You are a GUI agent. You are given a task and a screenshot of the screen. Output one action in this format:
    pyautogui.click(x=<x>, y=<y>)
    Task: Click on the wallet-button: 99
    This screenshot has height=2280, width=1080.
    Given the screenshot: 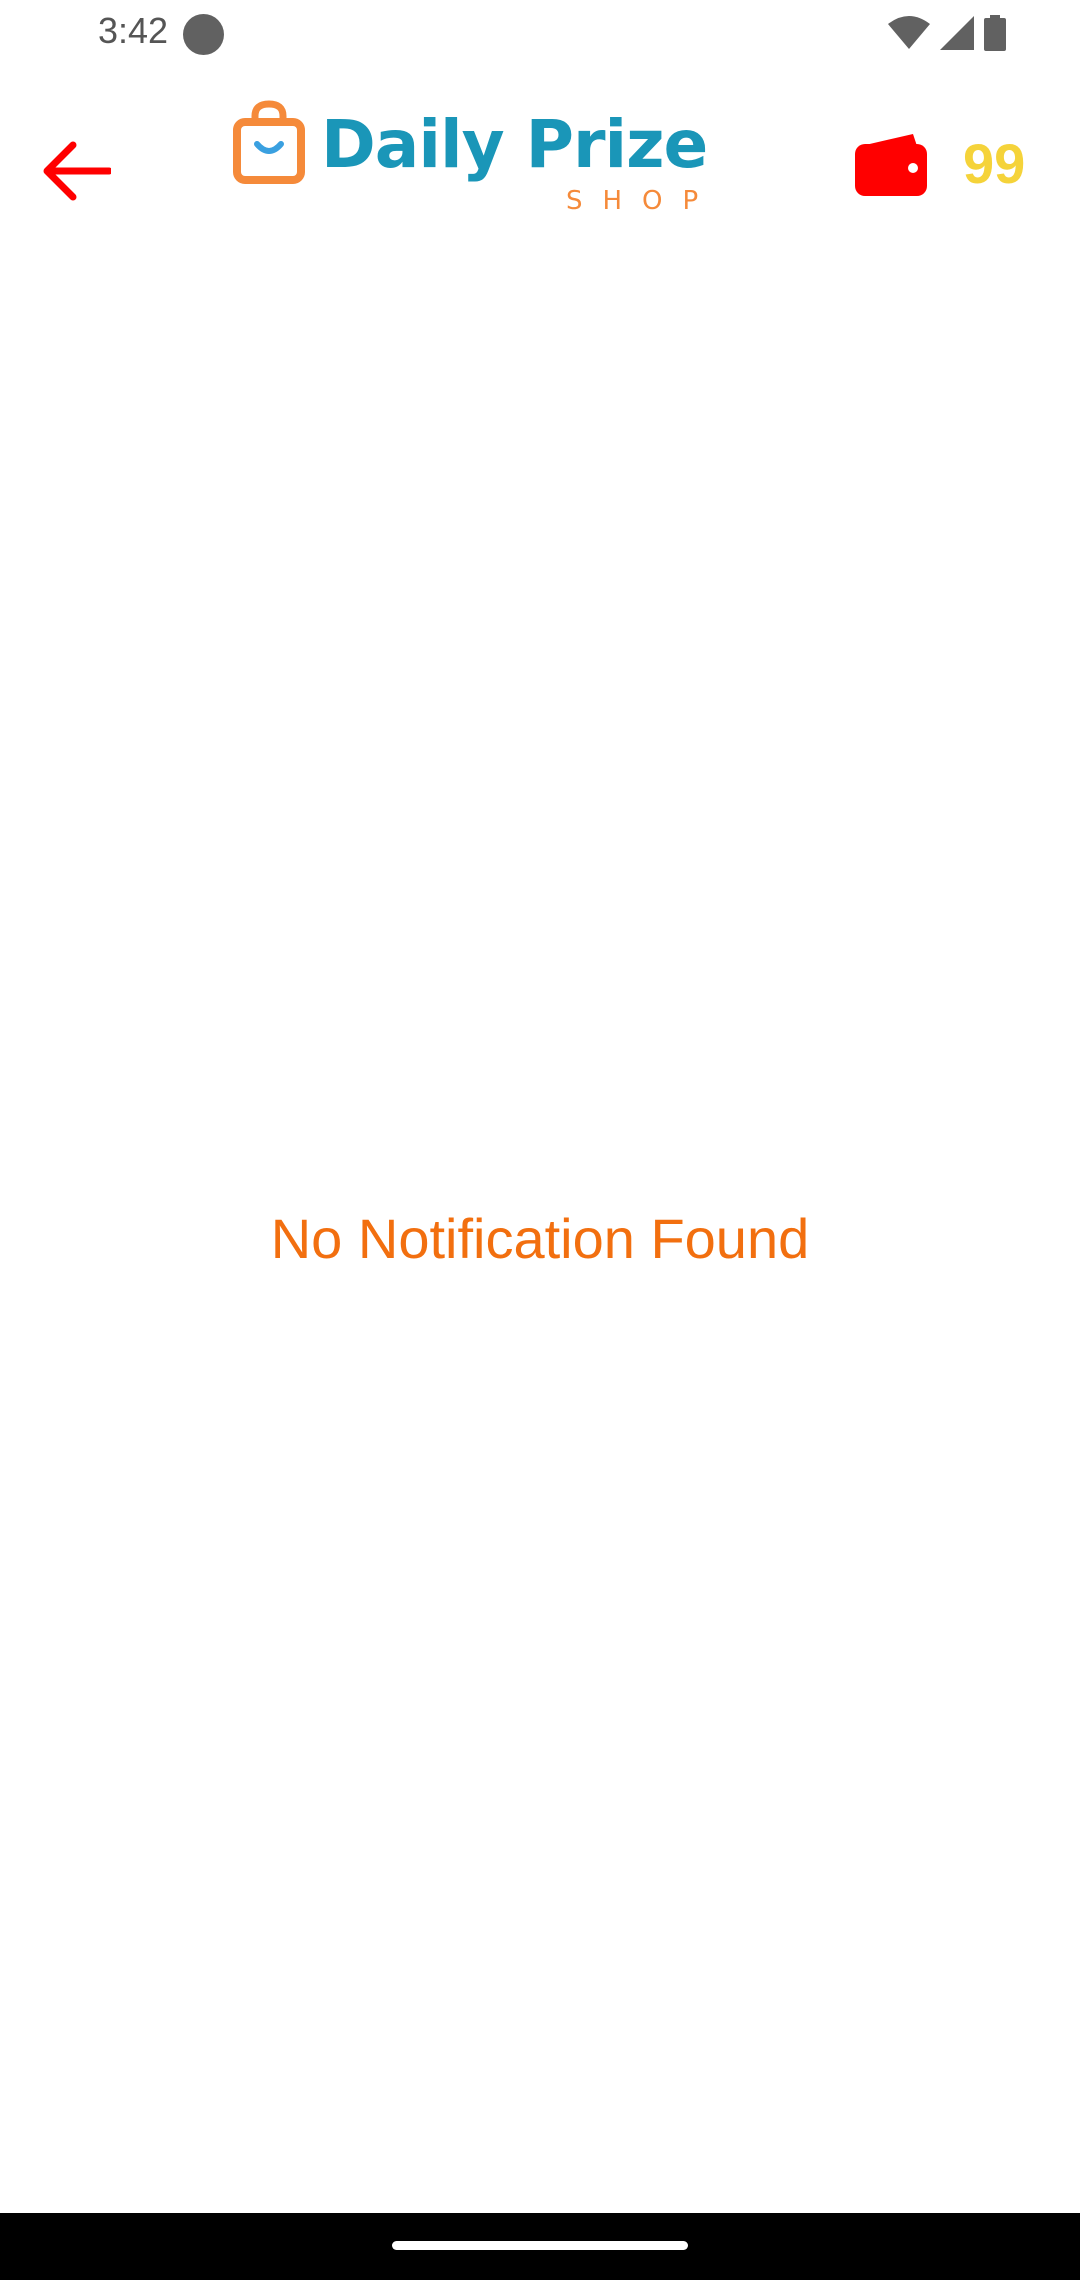 What is the action you would take?
    pyautogui.click(x=940, y=164)
    